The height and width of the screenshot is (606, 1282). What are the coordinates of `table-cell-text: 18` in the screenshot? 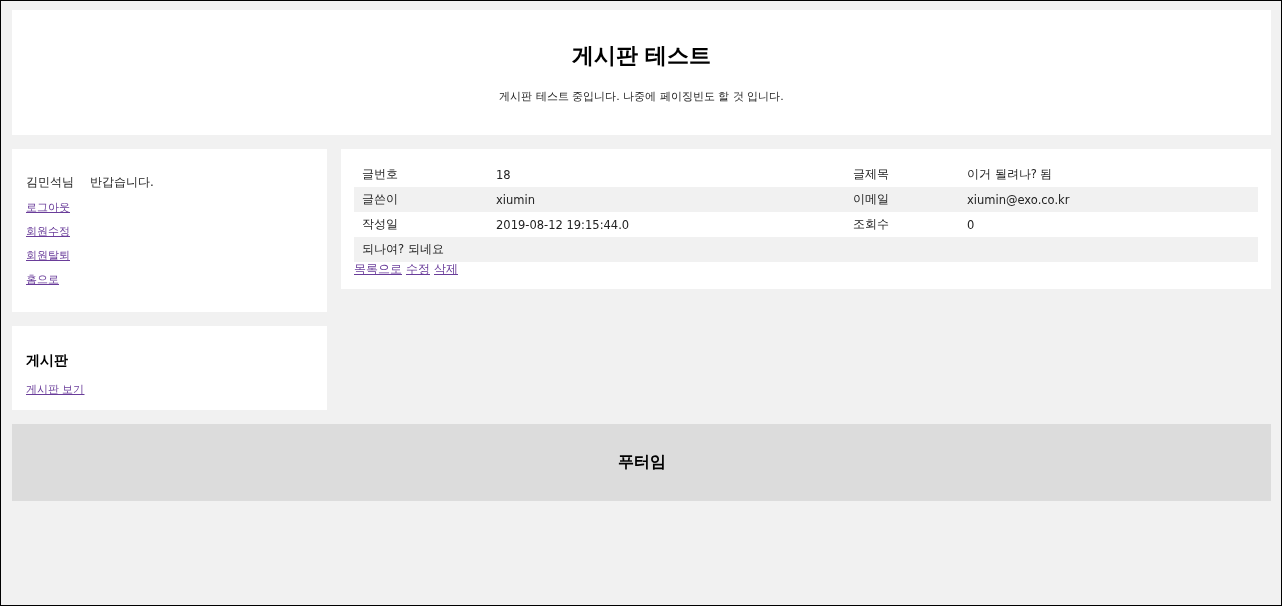 It's located at (503, 174).